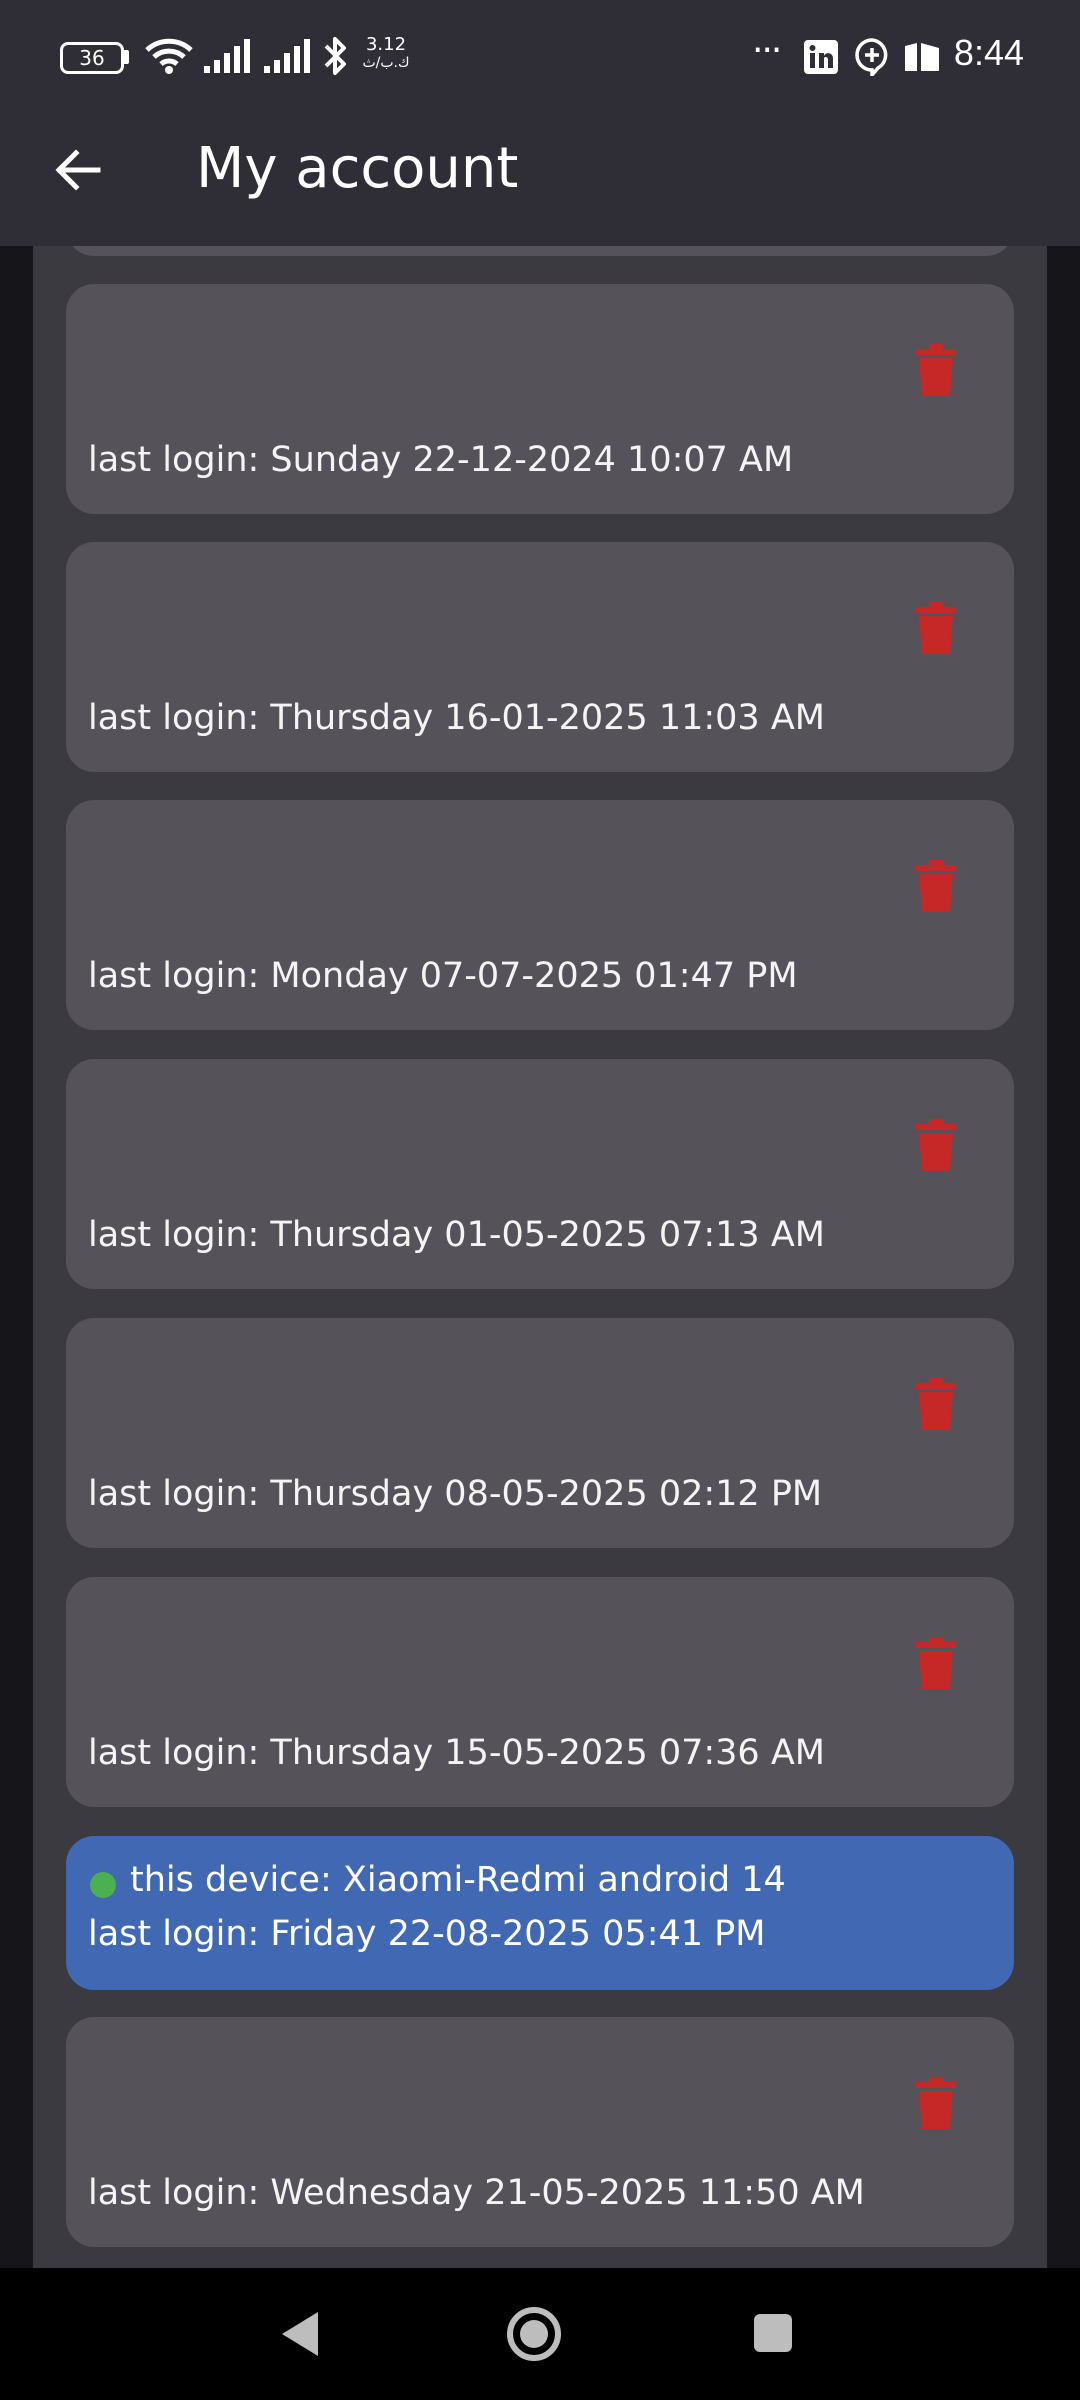  Describe the element at coordinates (78, 170) in the screenshot. I see `arrow-left-icon` at that location.